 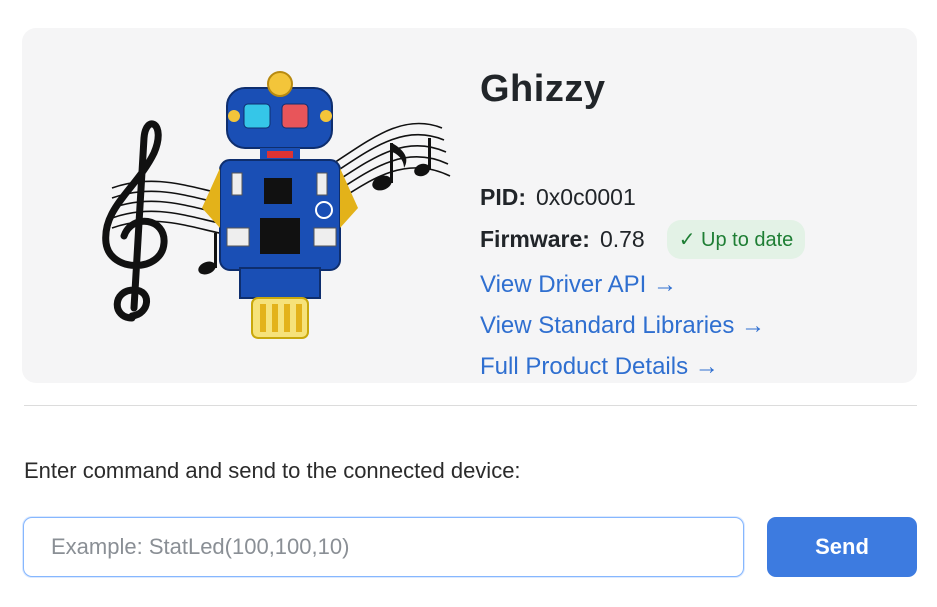 What do you see at coordinates (535, 239) in the screenshot?
I see `firmware-label: Firmware:` at bounding box center [535, 239].